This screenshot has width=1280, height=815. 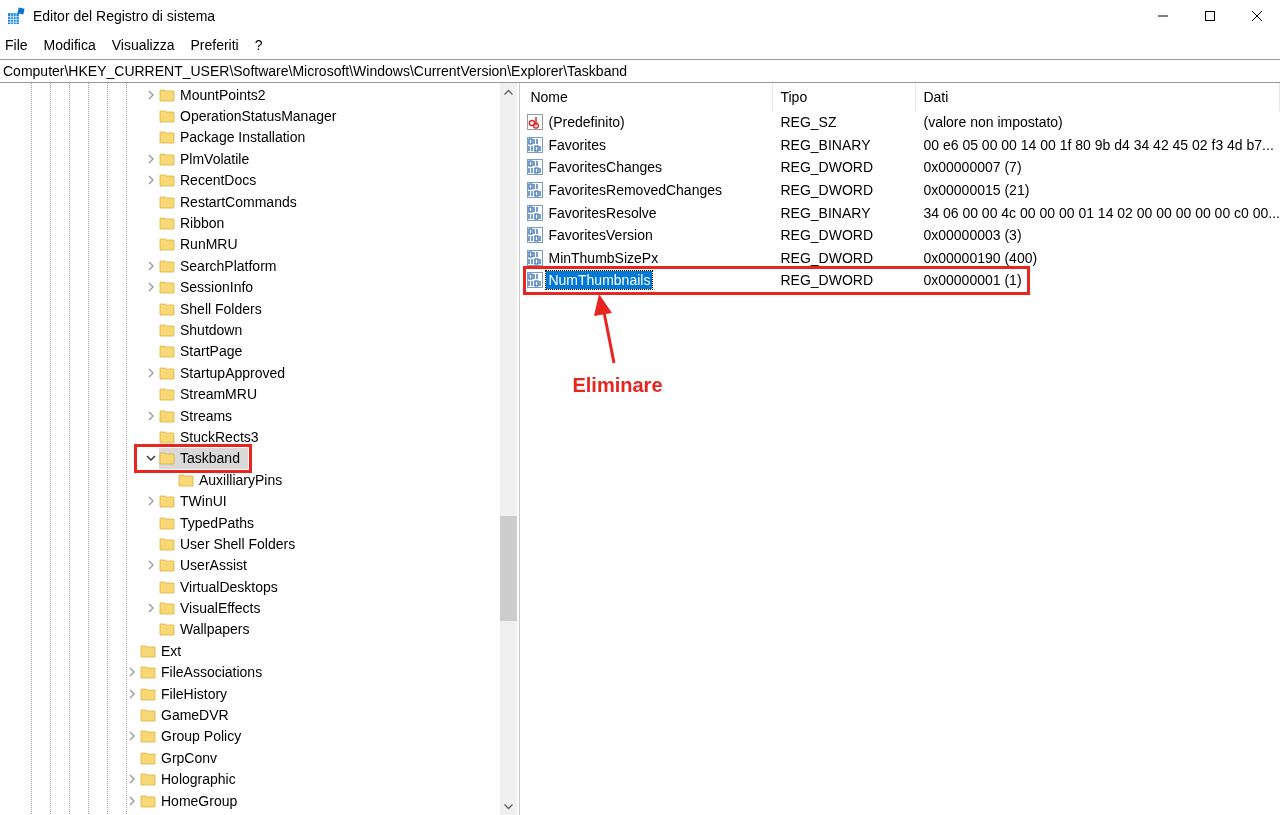 I want to click on tree-item: VisualEffects, so click(x=214, y=608).